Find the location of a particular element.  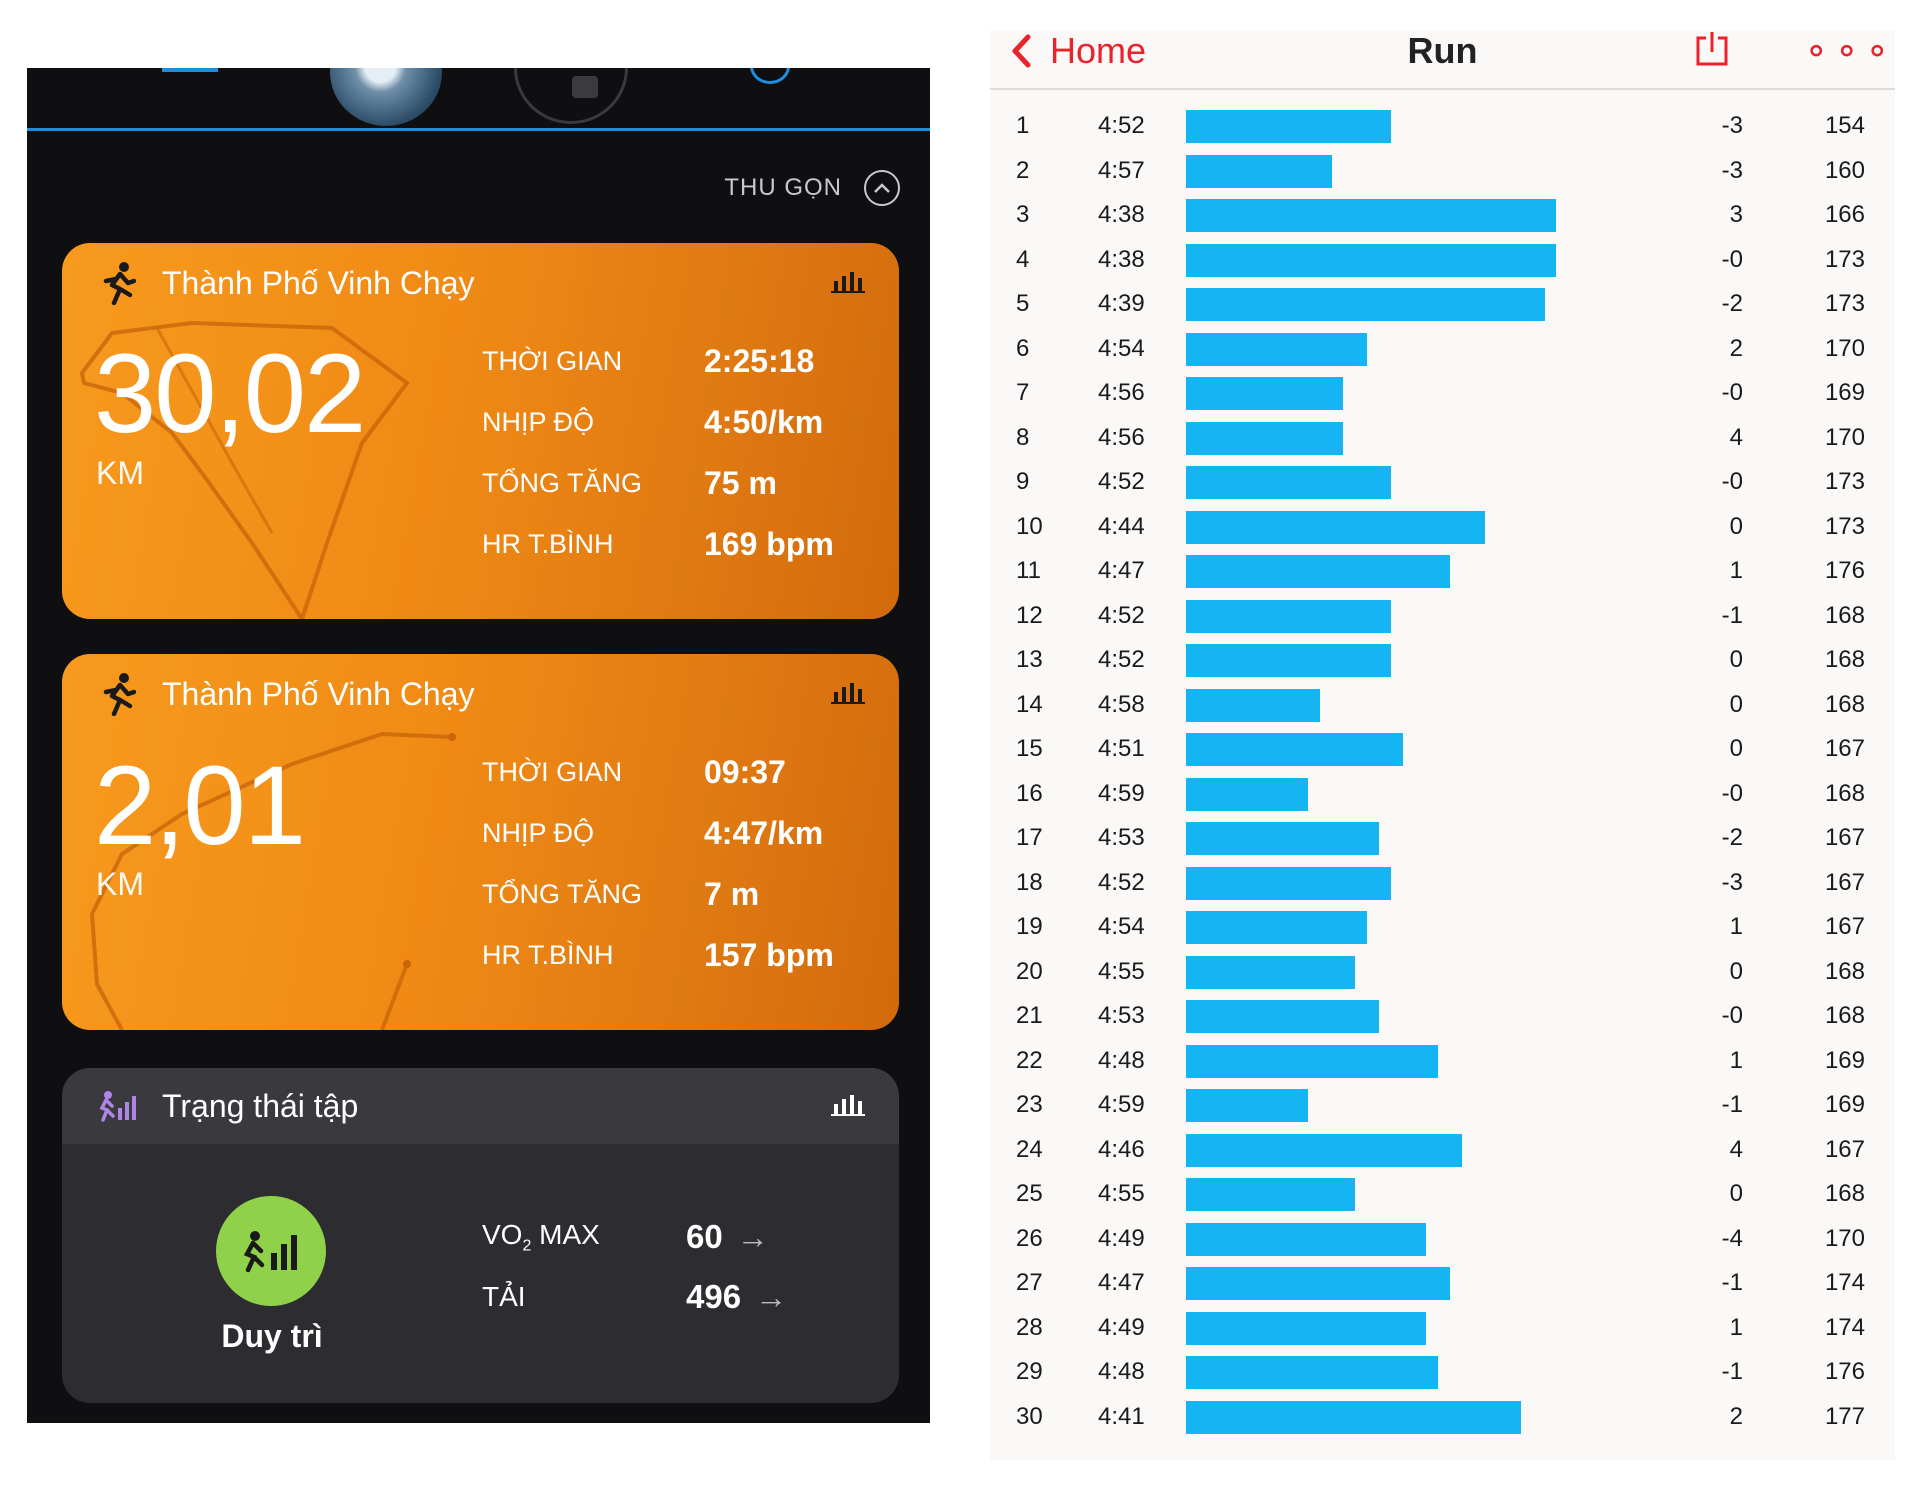

split-heart-rate: 154 is located at coordinates (1844, 125).